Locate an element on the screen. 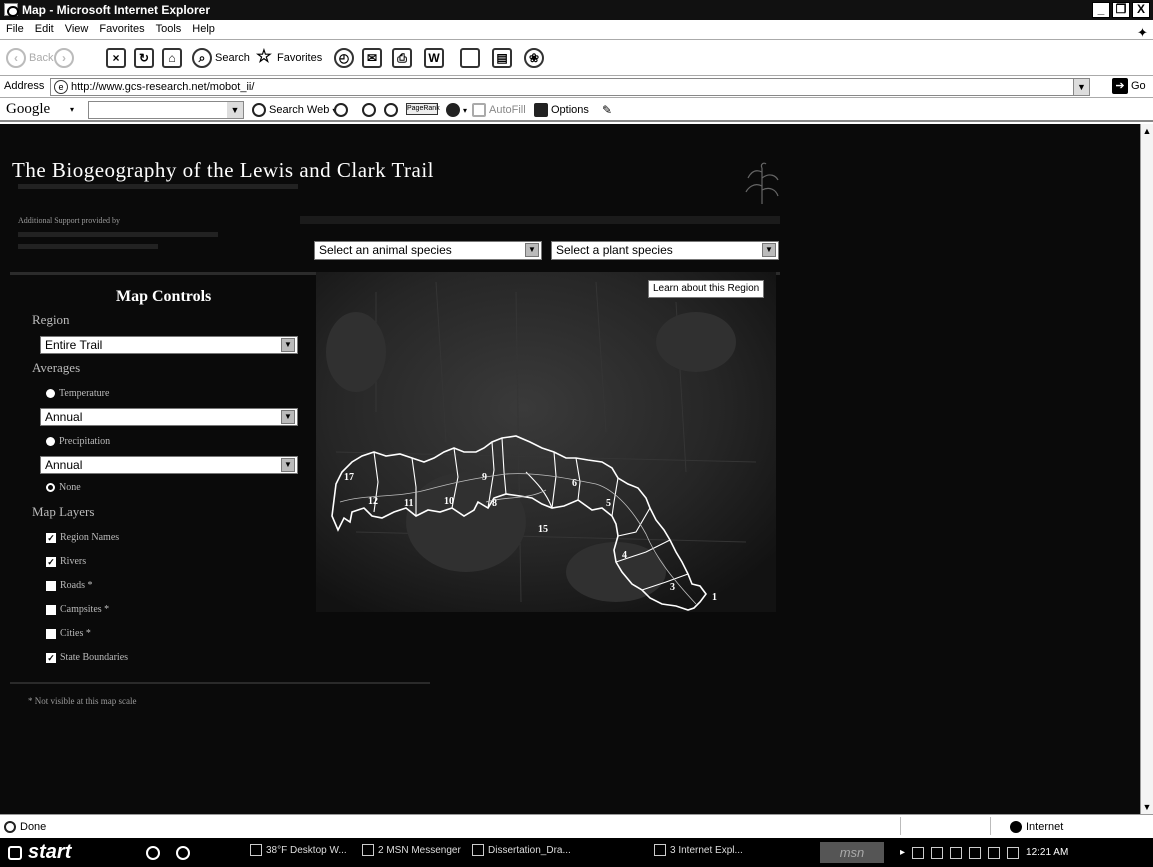 The height and width of the screenshot is (867, 1153). region-select: Entire Trail ▼ is located at coordinates (169, 345).